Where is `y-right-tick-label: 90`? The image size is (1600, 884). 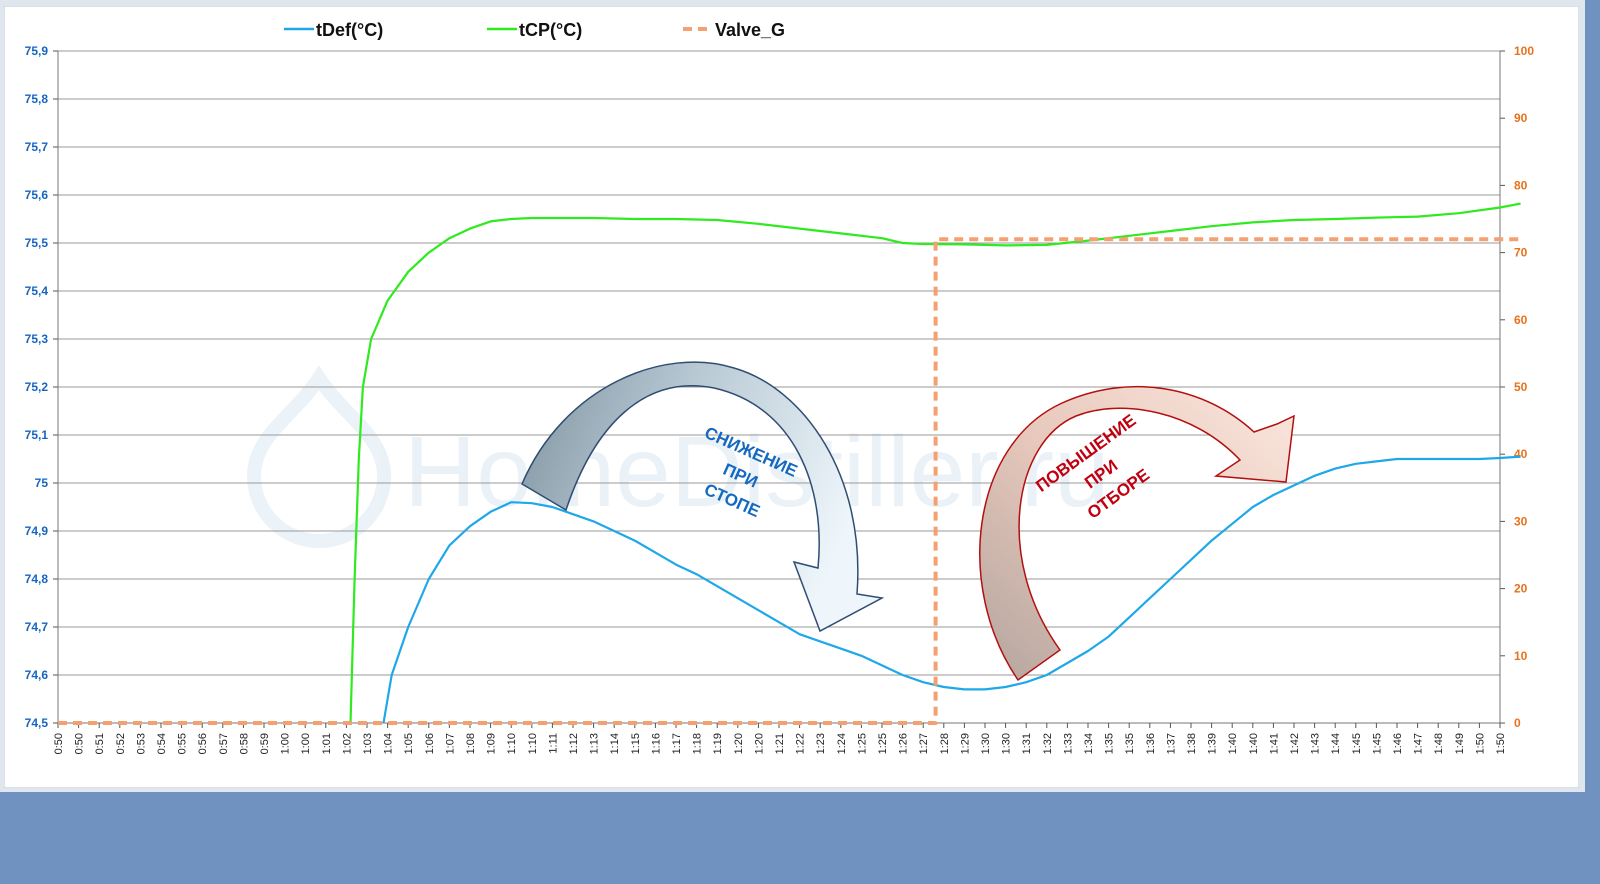 y-right-tick-label: 90 is located at coordinates (1521, 118).